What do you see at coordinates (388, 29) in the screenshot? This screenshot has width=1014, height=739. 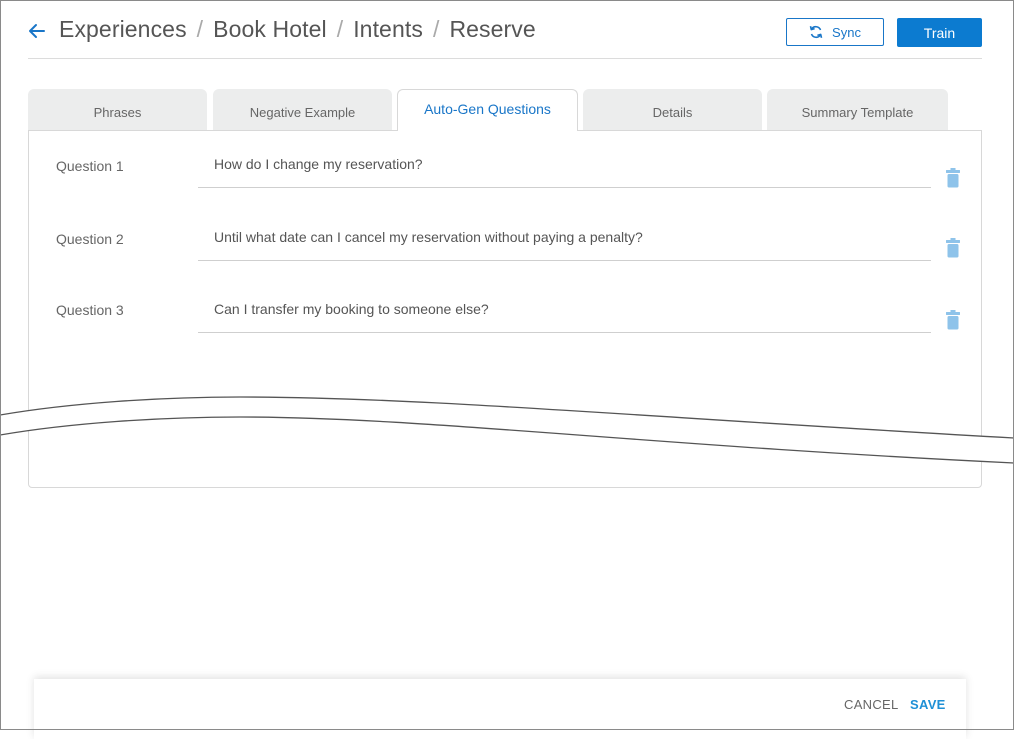 I see `breadcrumb-item-intents: Intents` at bounding box center [388, 29].